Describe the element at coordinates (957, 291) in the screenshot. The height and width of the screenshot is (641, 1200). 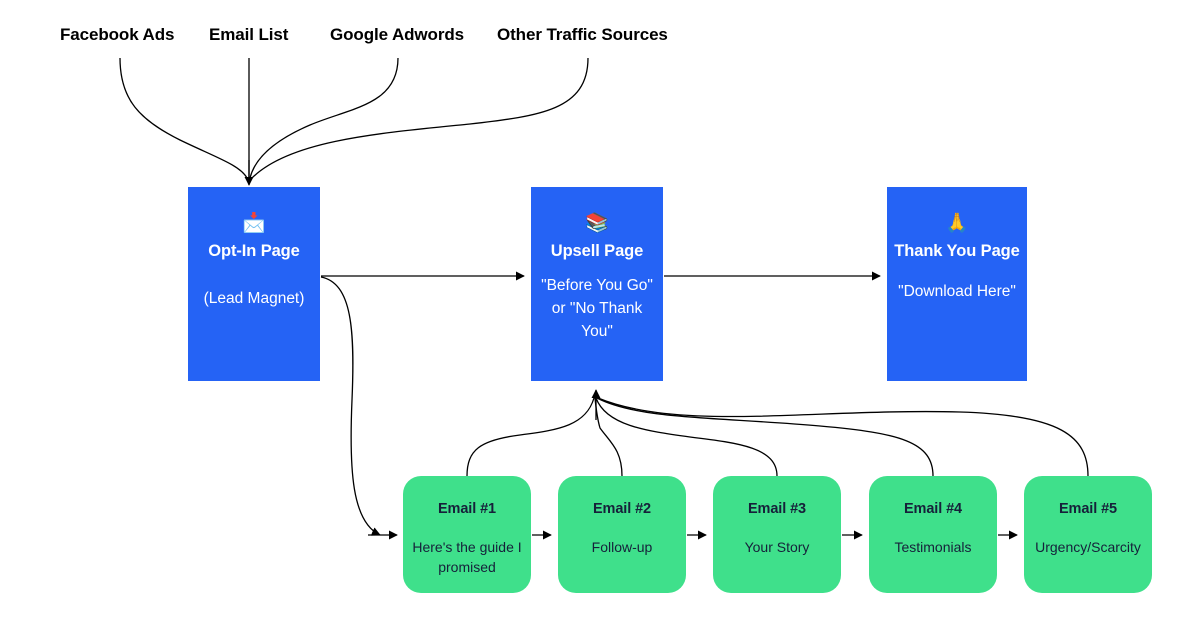
I see `thank-you-page-subtitle: "Download Here"` at that location.